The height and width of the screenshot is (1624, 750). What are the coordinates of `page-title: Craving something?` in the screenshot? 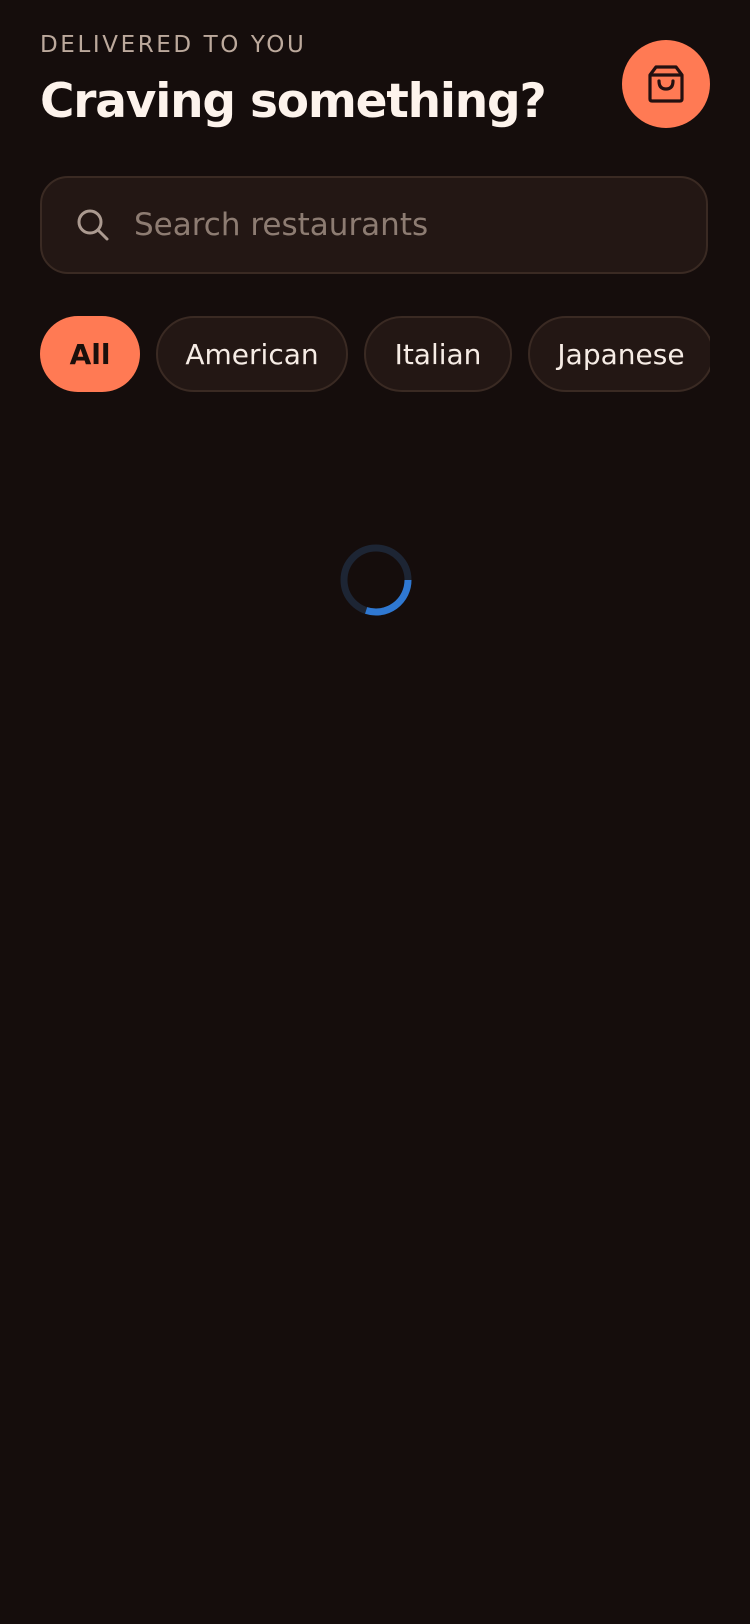 It's located at (293, 101).